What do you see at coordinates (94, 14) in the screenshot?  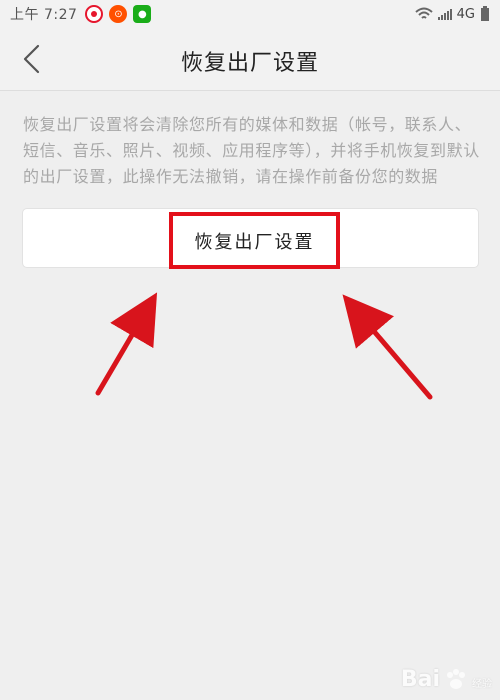 I see `weibo-icon` at bounding box center [94, 14].